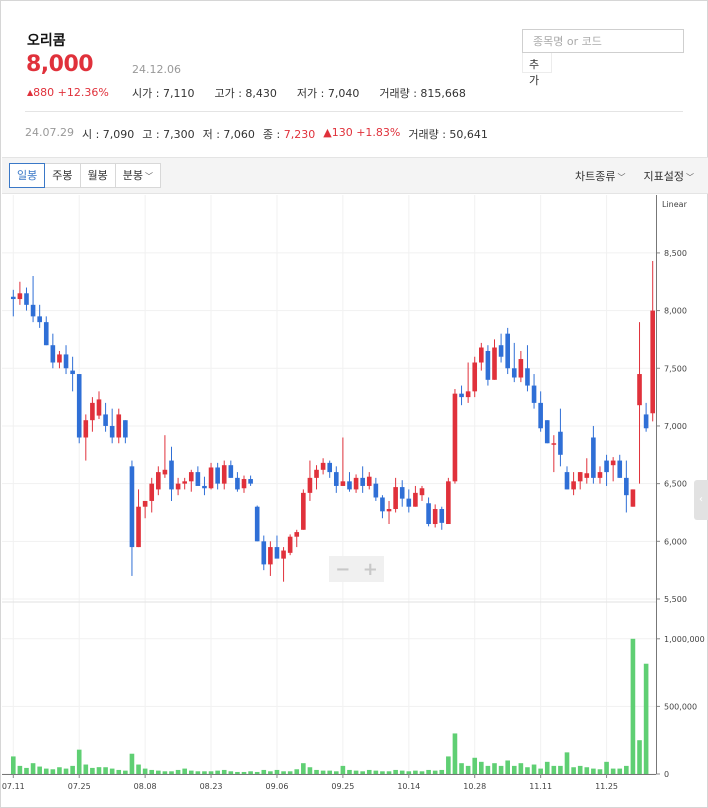  I want to click on tab-weekly: 주봉, so click(62, 175).